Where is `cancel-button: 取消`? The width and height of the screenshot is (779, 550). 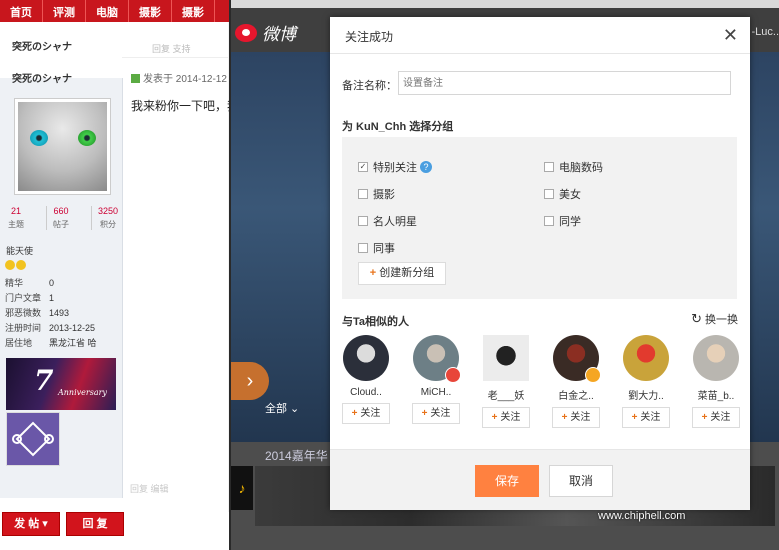 cancel-button: 取消 is located at coordinates (581, 481).